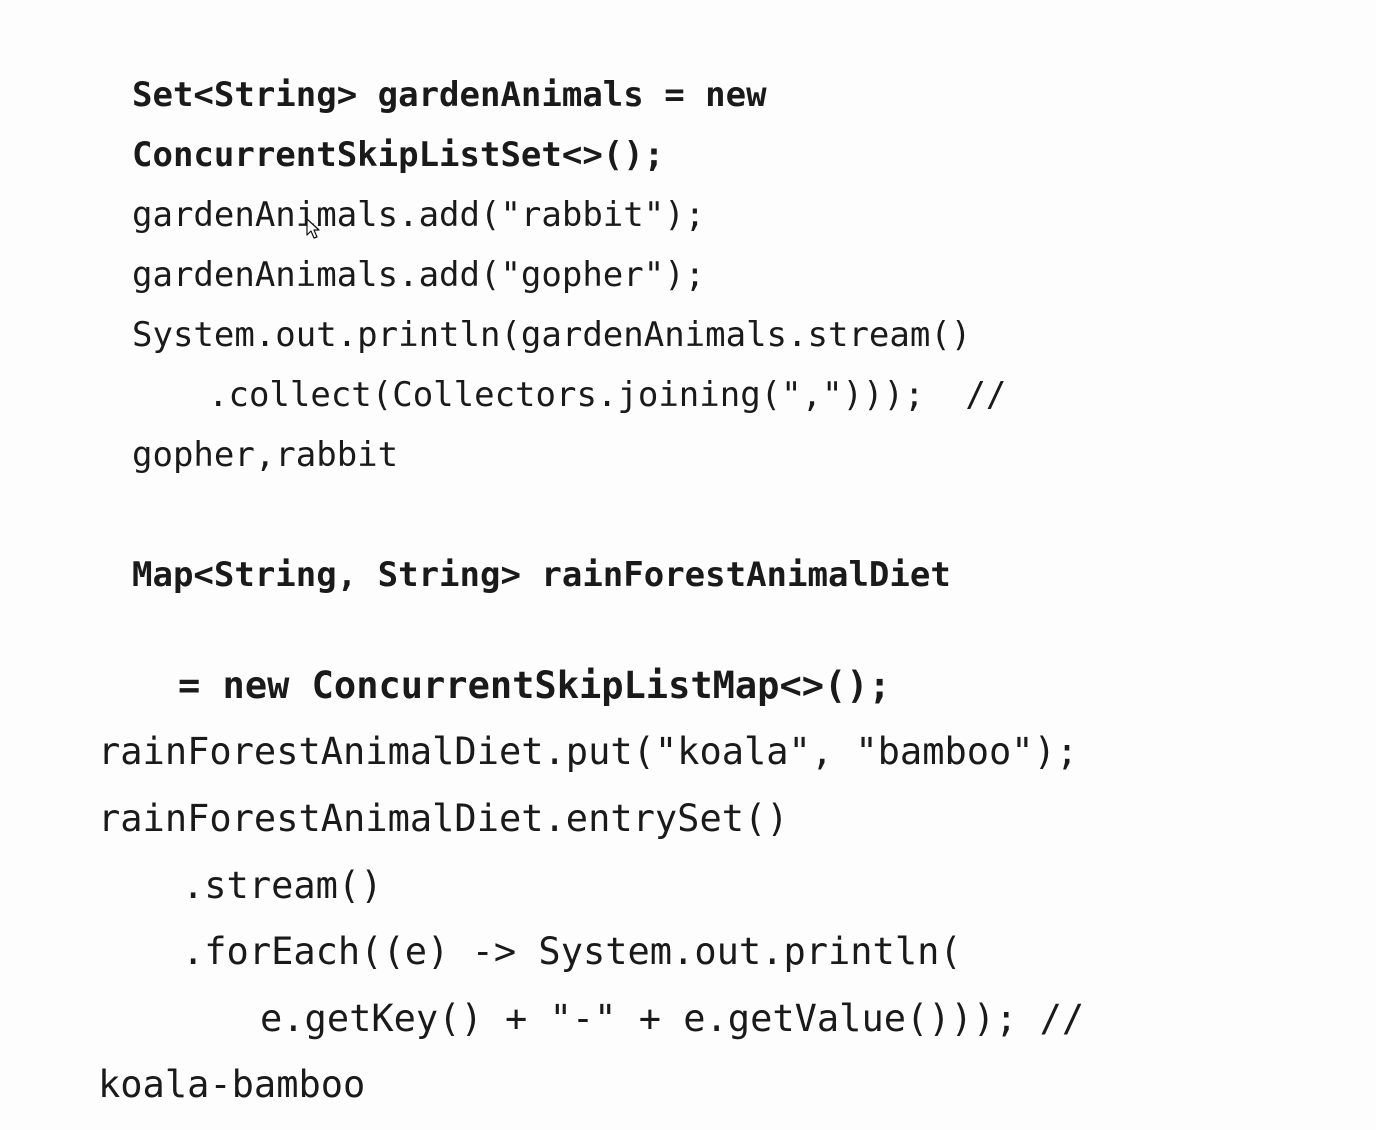  I want to click on code-line: rainForestAnimalDiet.entrySet(), so click(443, 818).